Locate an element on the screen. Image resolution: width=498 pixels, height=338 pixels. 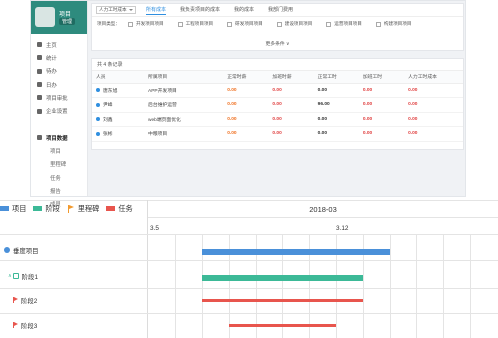
column-header: 所属项目 is located at coordinates (184, 77).